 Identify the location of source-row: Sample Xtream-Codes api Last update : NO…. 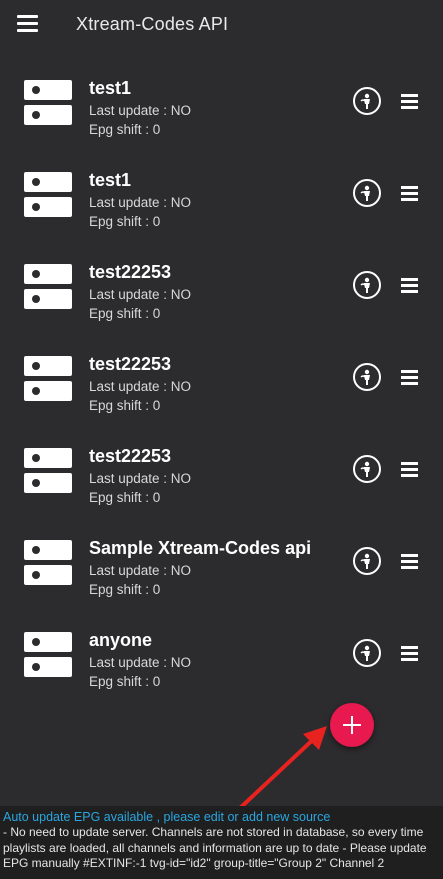
(221, 570).